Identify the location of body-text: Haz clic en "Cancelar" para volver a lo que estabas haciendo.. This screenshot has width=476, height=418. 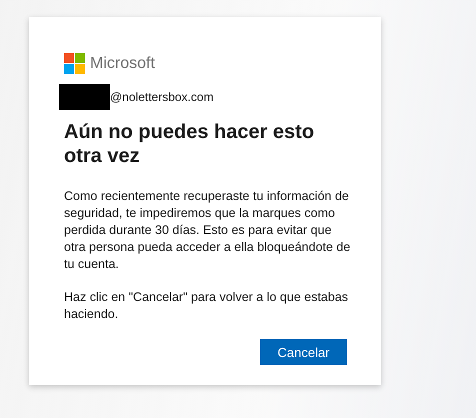
(207, 306).